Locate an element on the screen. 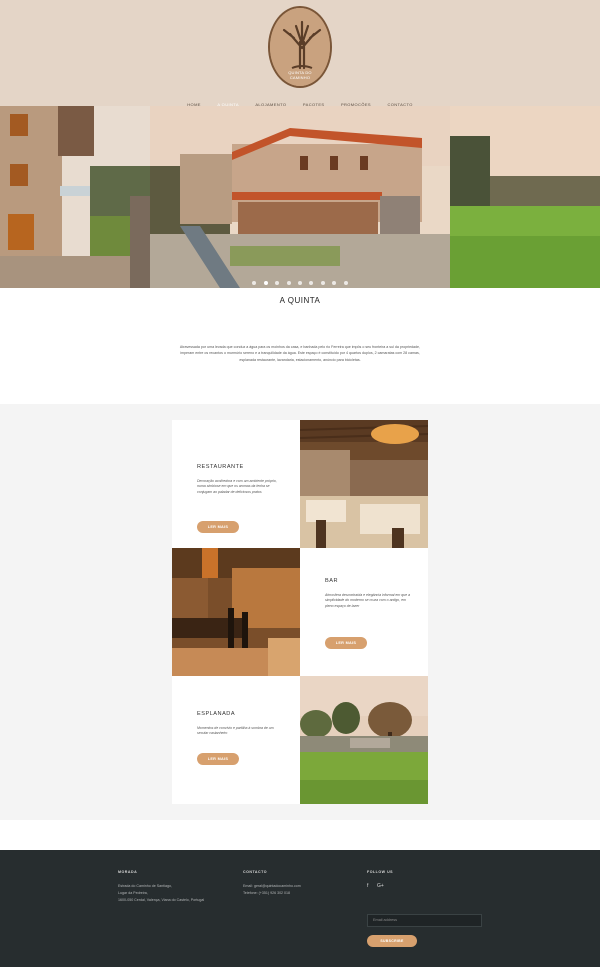  newsletter-email-placeholder: Email address is located at coordinates (385, 920).